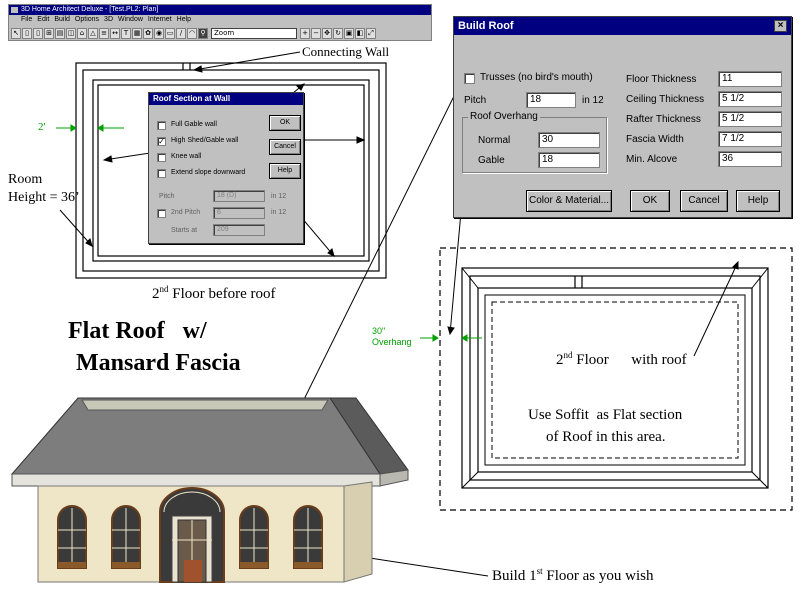 The width and height of the screenshot is (800, 592). I want to click on fascia-band, so click(196, 480).